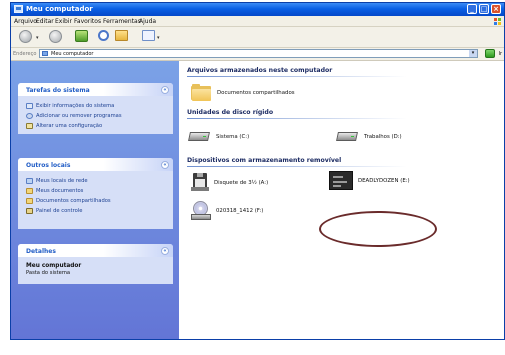  What do you see at coordinates (256, 93) in the screenshot?
I see `item-label: Documentos compartilhados` at bounding box center [256, 93].